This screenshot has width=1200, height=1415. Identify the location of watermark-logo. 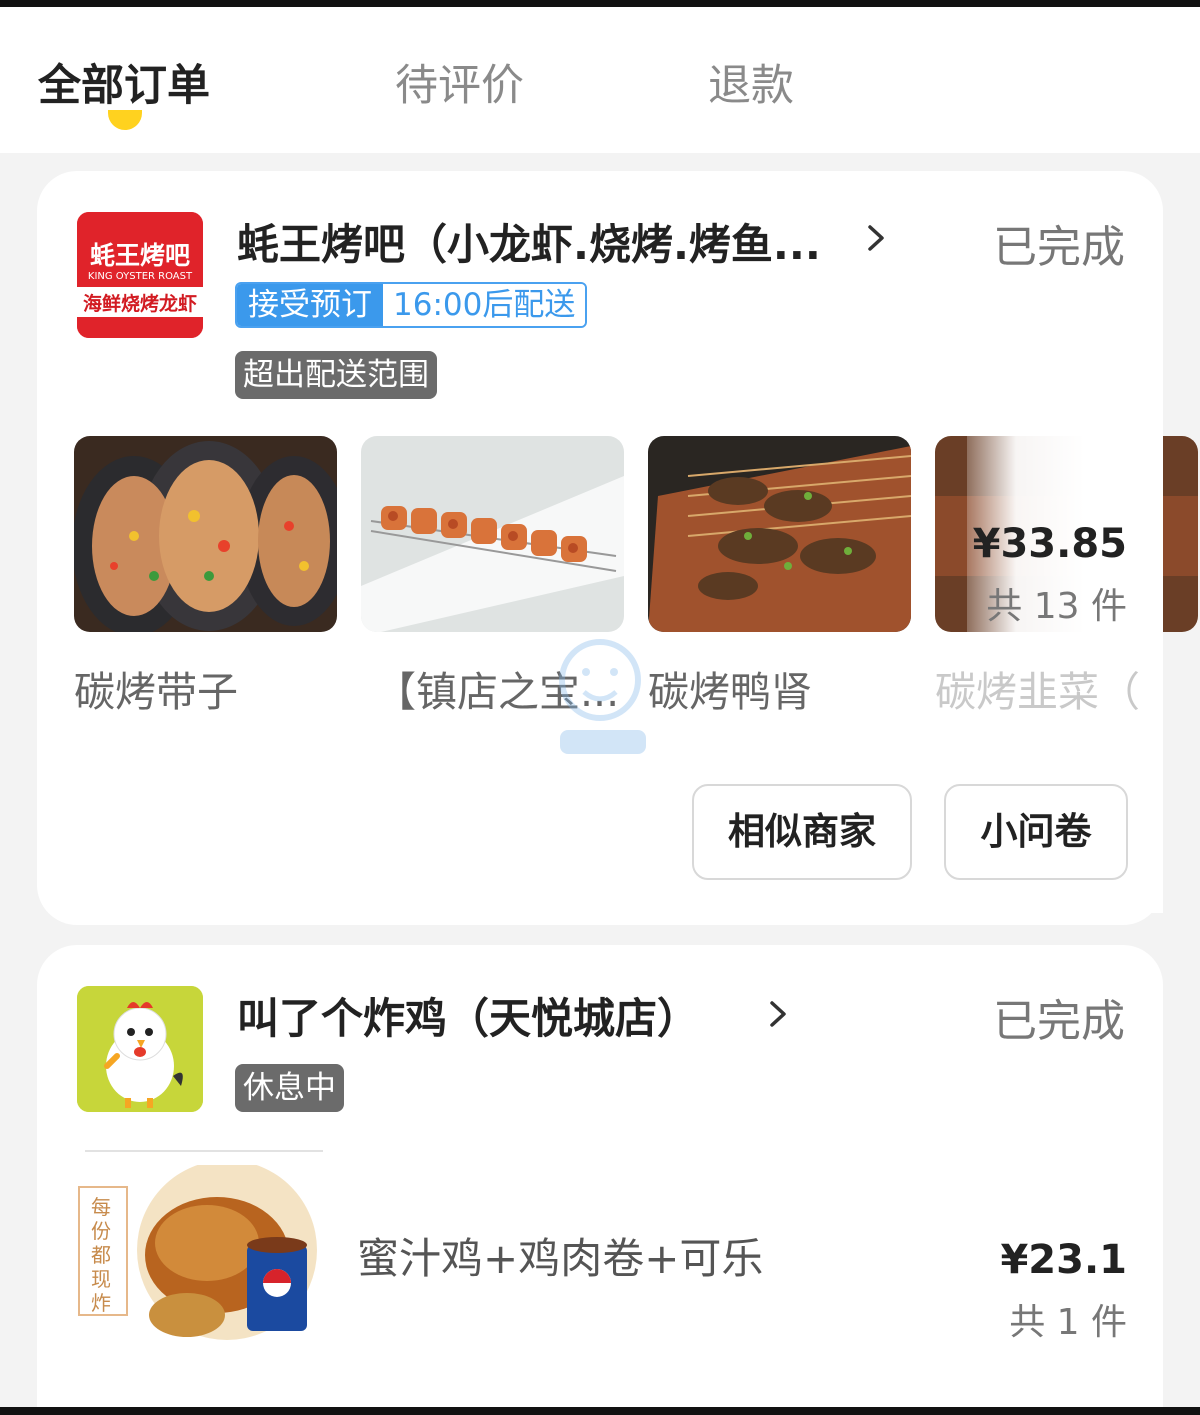
(602, 696).